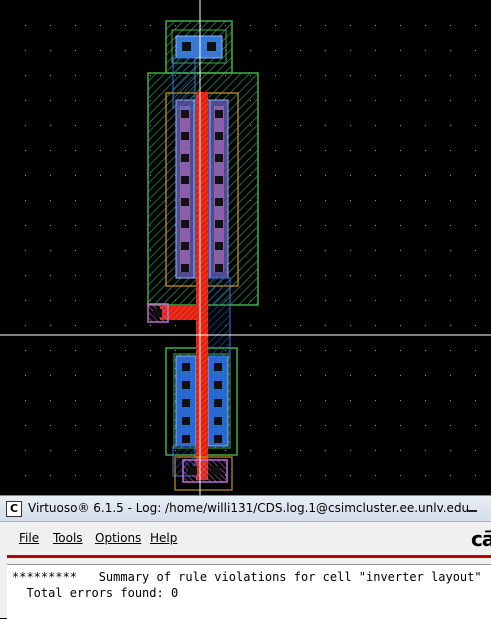  What do you see at coordinates (163, 538) in the screenshot?
I see `menu-help: Help` at bounding box center [163, 538].